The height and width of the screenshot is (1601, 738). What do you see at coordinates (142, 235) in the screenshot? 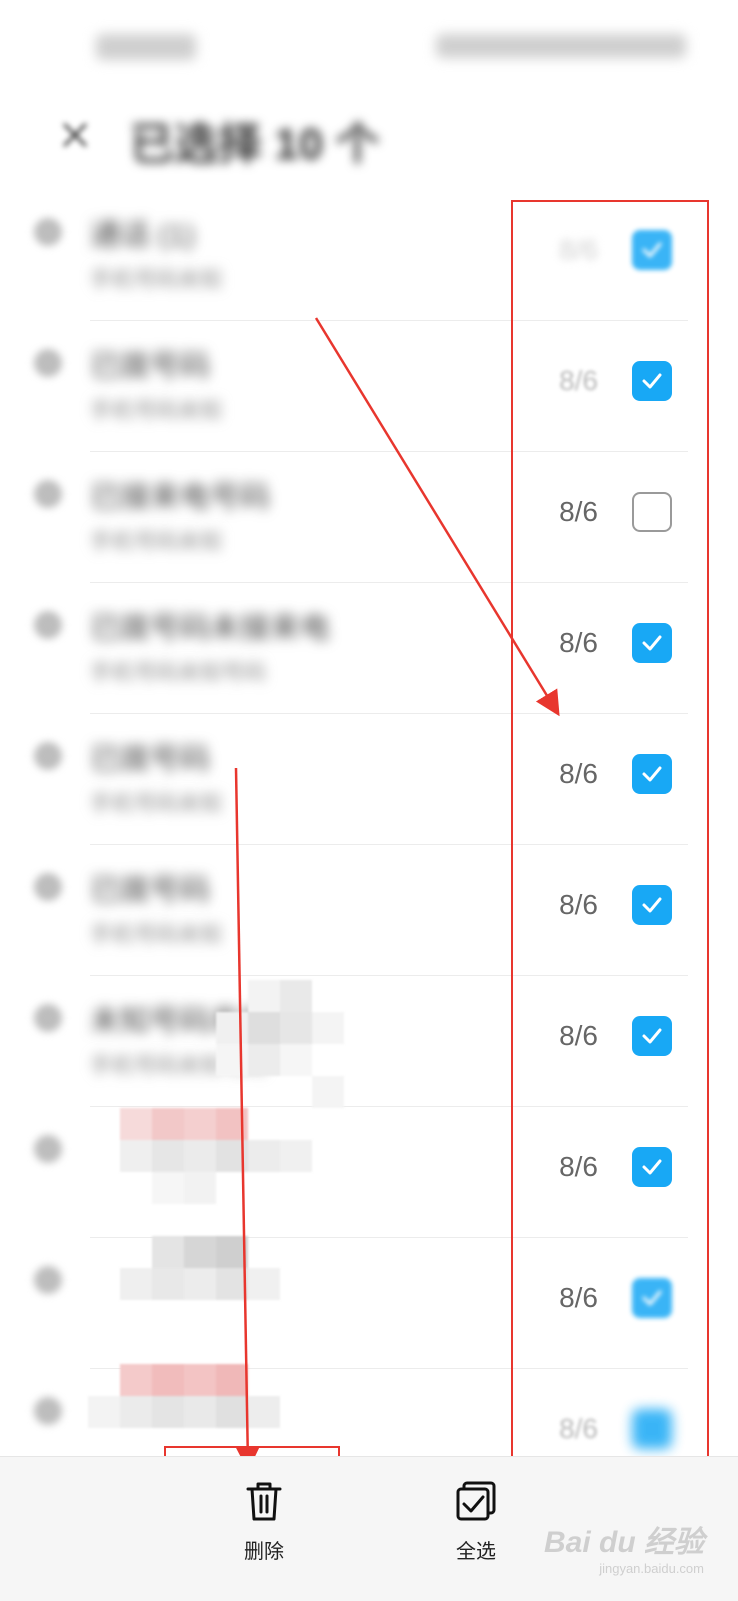
I see `list-item-title: 通话 (1)` at bounding box center [142, 235].